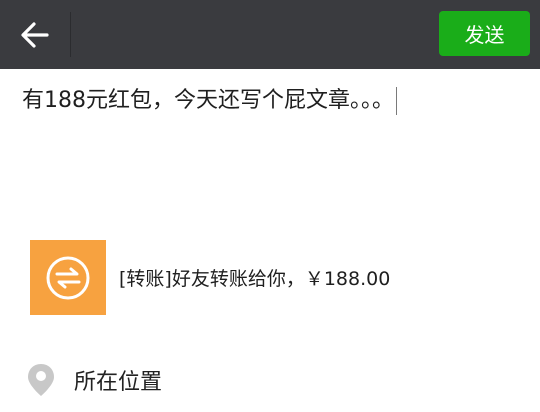  What do you see at coordinates (271, 380) in the screenshot?
I see `location-row: 所在位置` at bounding box center [271, 380].